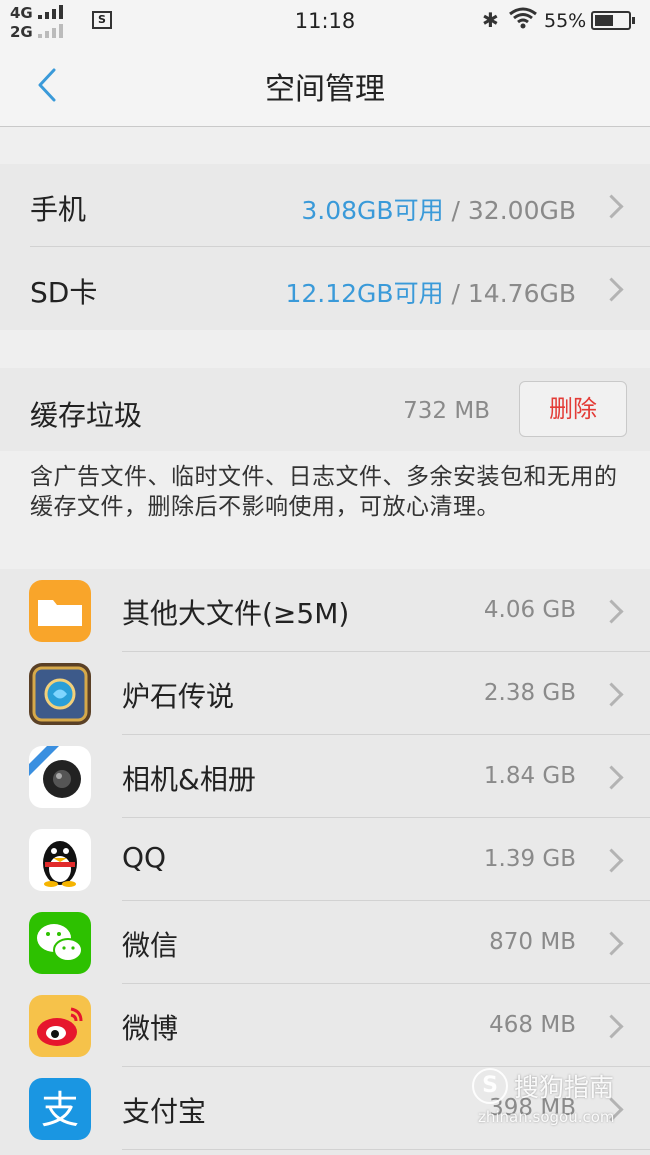 The image size is (650, 1155). I want to click on alipay-icon: 支, so click(60, 1109).